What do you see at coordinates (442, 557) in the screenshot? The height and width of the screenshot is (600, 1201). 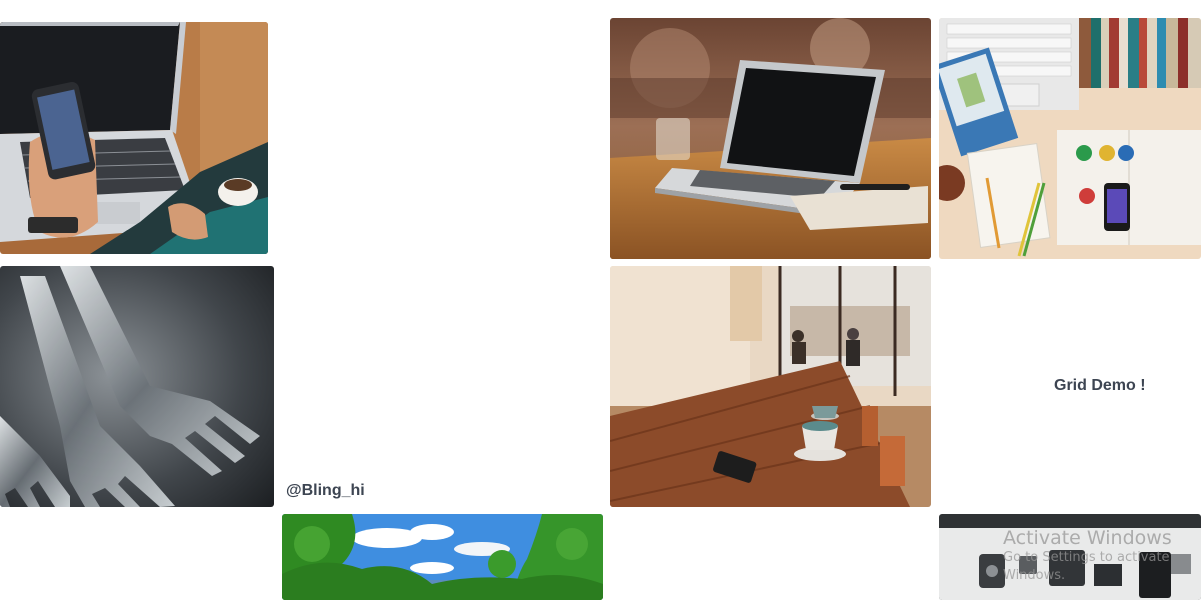 I see `photo-forest` at bounding box center [442, 557].